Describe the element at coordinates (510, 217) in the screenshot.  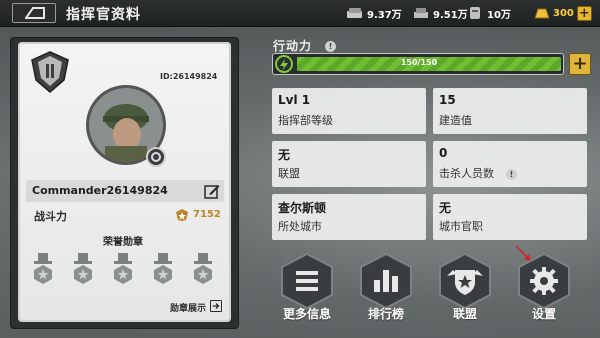
I see `stat-city-office: 无 城市官职` at that location.